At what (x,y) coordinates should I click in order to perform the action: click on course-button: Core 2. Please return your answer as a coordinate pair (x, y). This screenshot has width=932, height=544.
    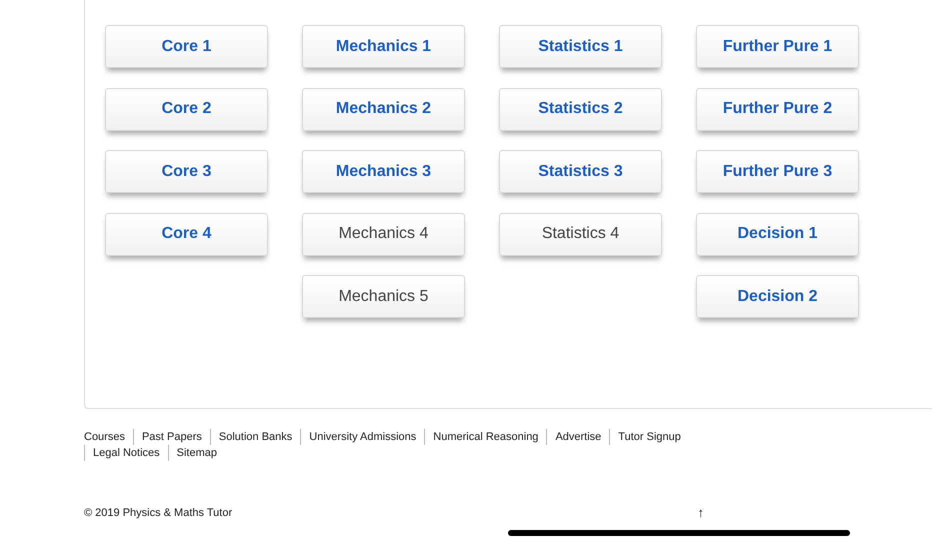
    Looking at the image, I should click on (186, 109).